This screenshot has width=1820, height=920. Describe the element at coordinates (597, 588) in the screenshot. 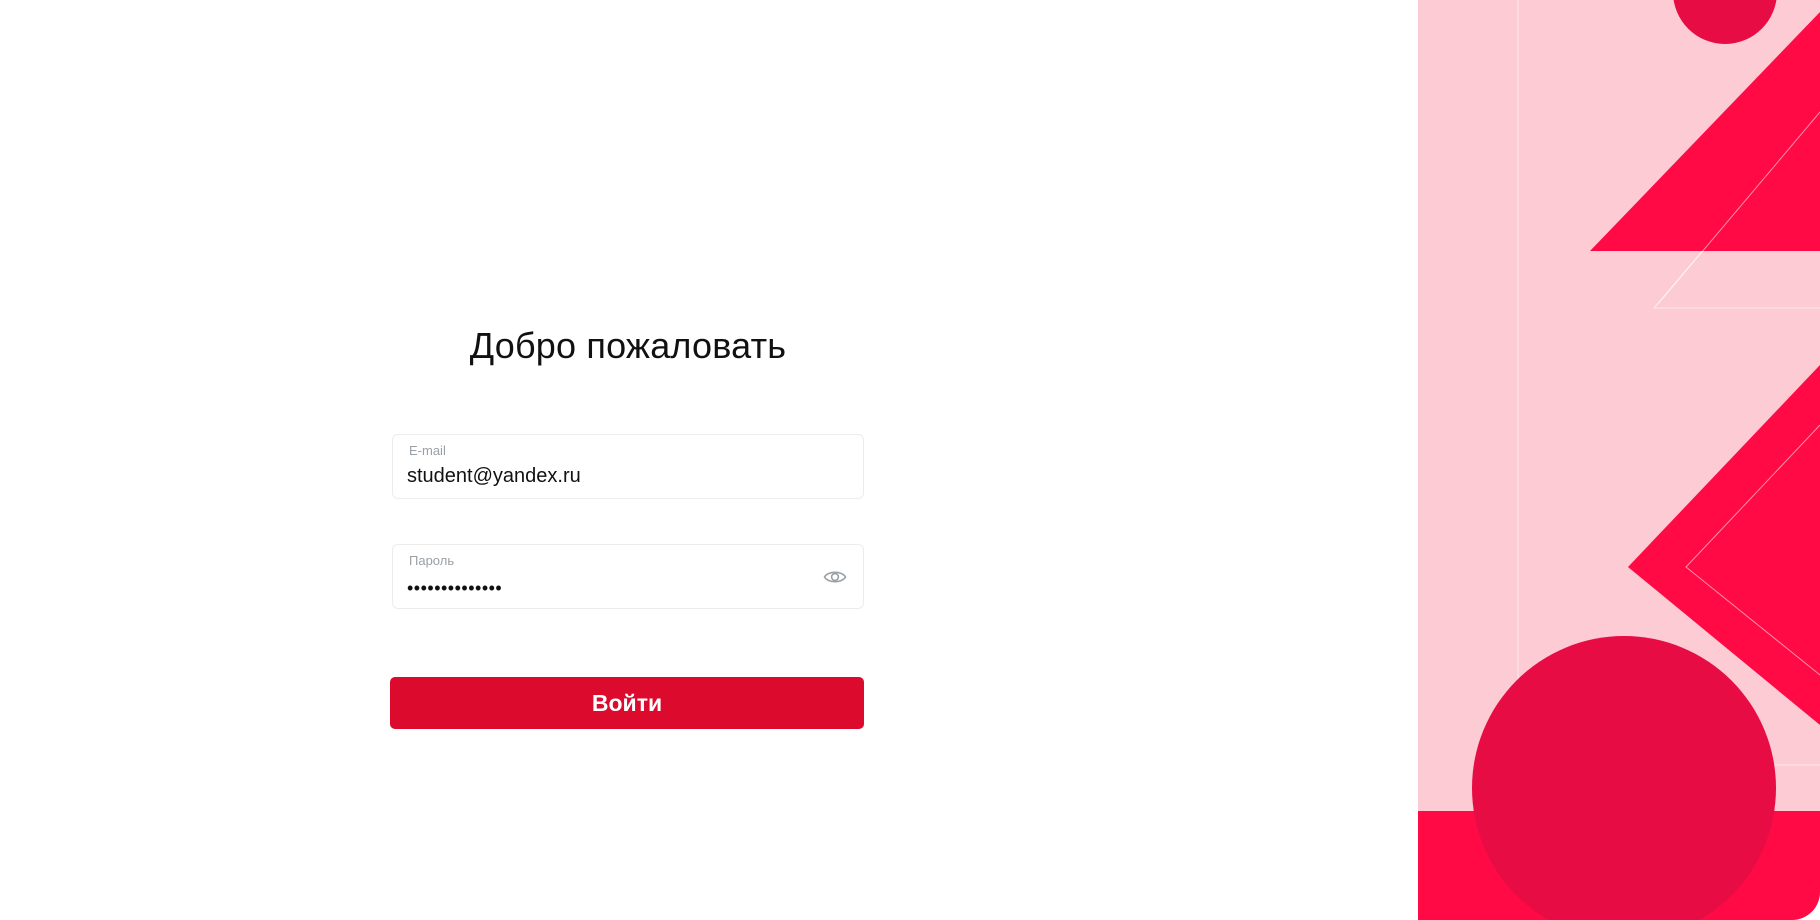

I see `password-input` at that location.